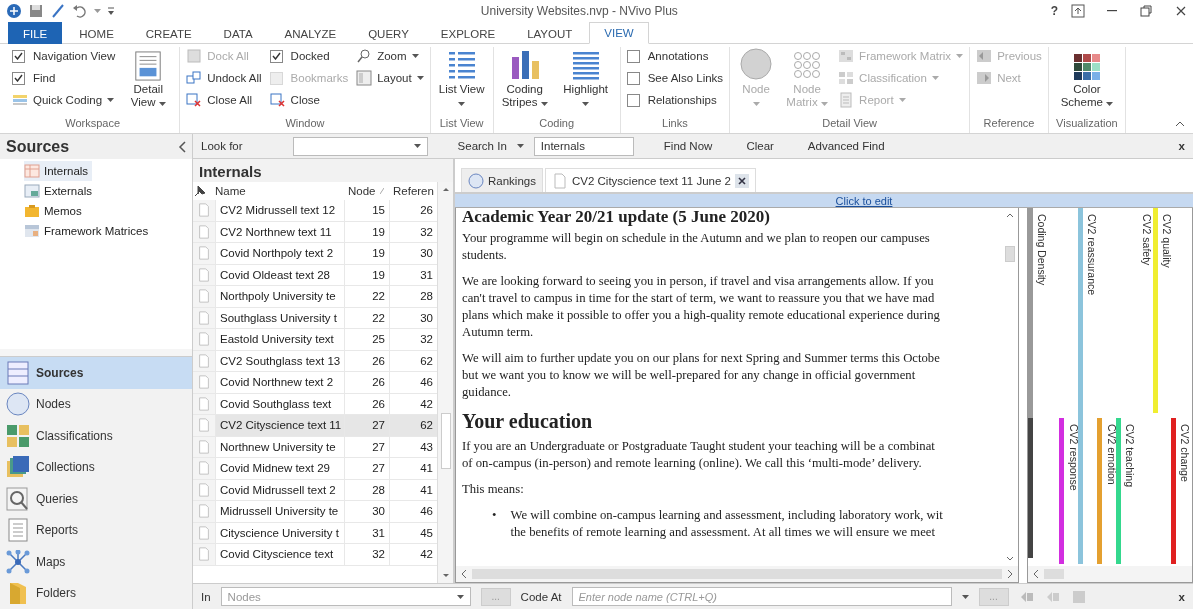 The height and width of the screenshot is (609, 1193). Describe the element at coordinates (238, 33) in the screenshot. I see `ribbon-tab: DATA` at that location.